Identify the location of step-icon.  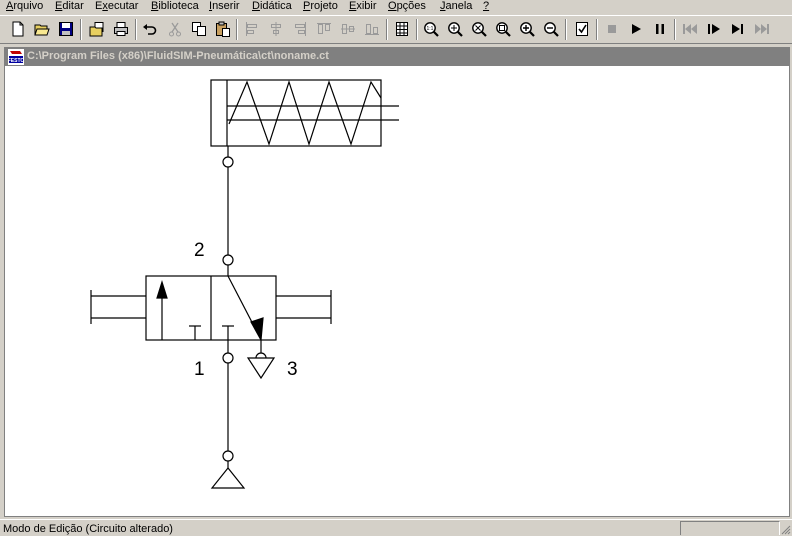
(714, 29).